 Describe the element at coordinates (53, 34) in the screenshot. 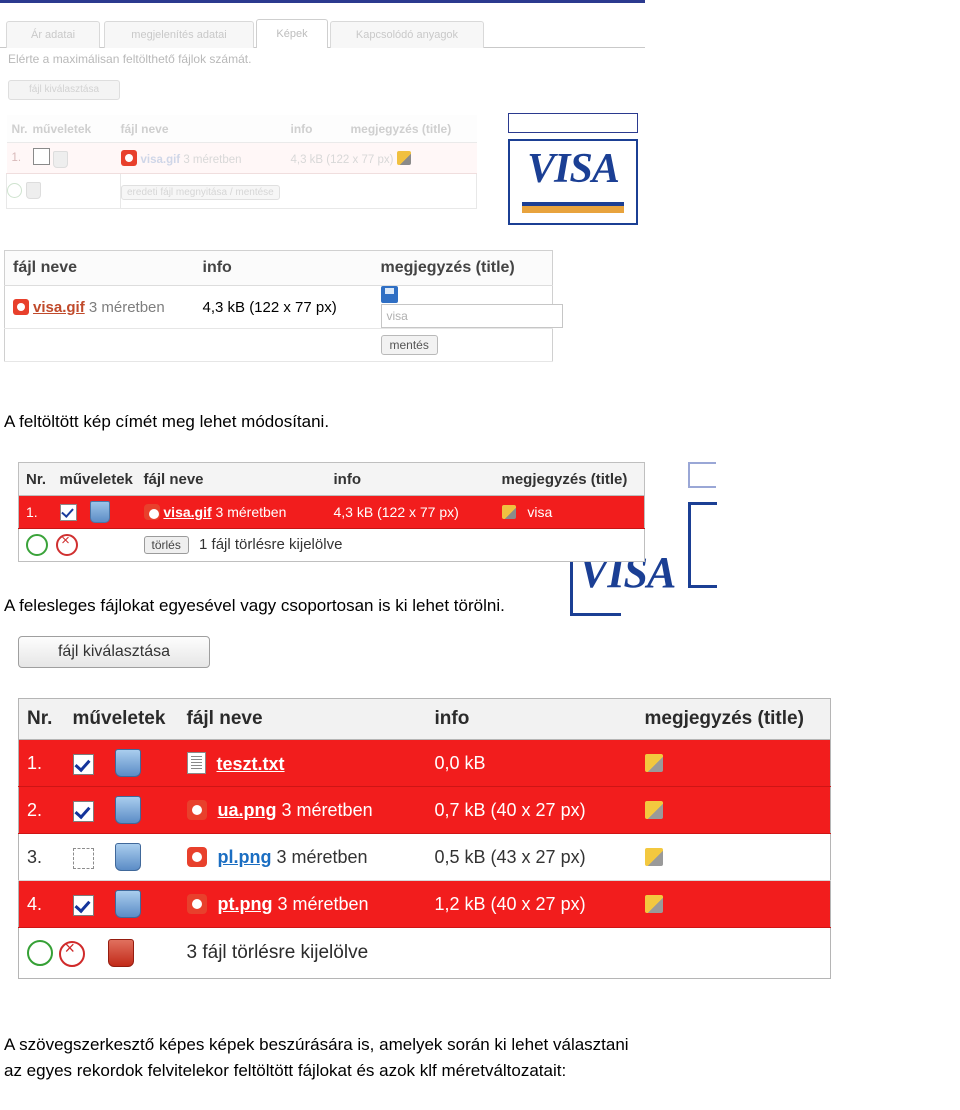

I see `tab-ar-adatai: Ár adatai` at that location.